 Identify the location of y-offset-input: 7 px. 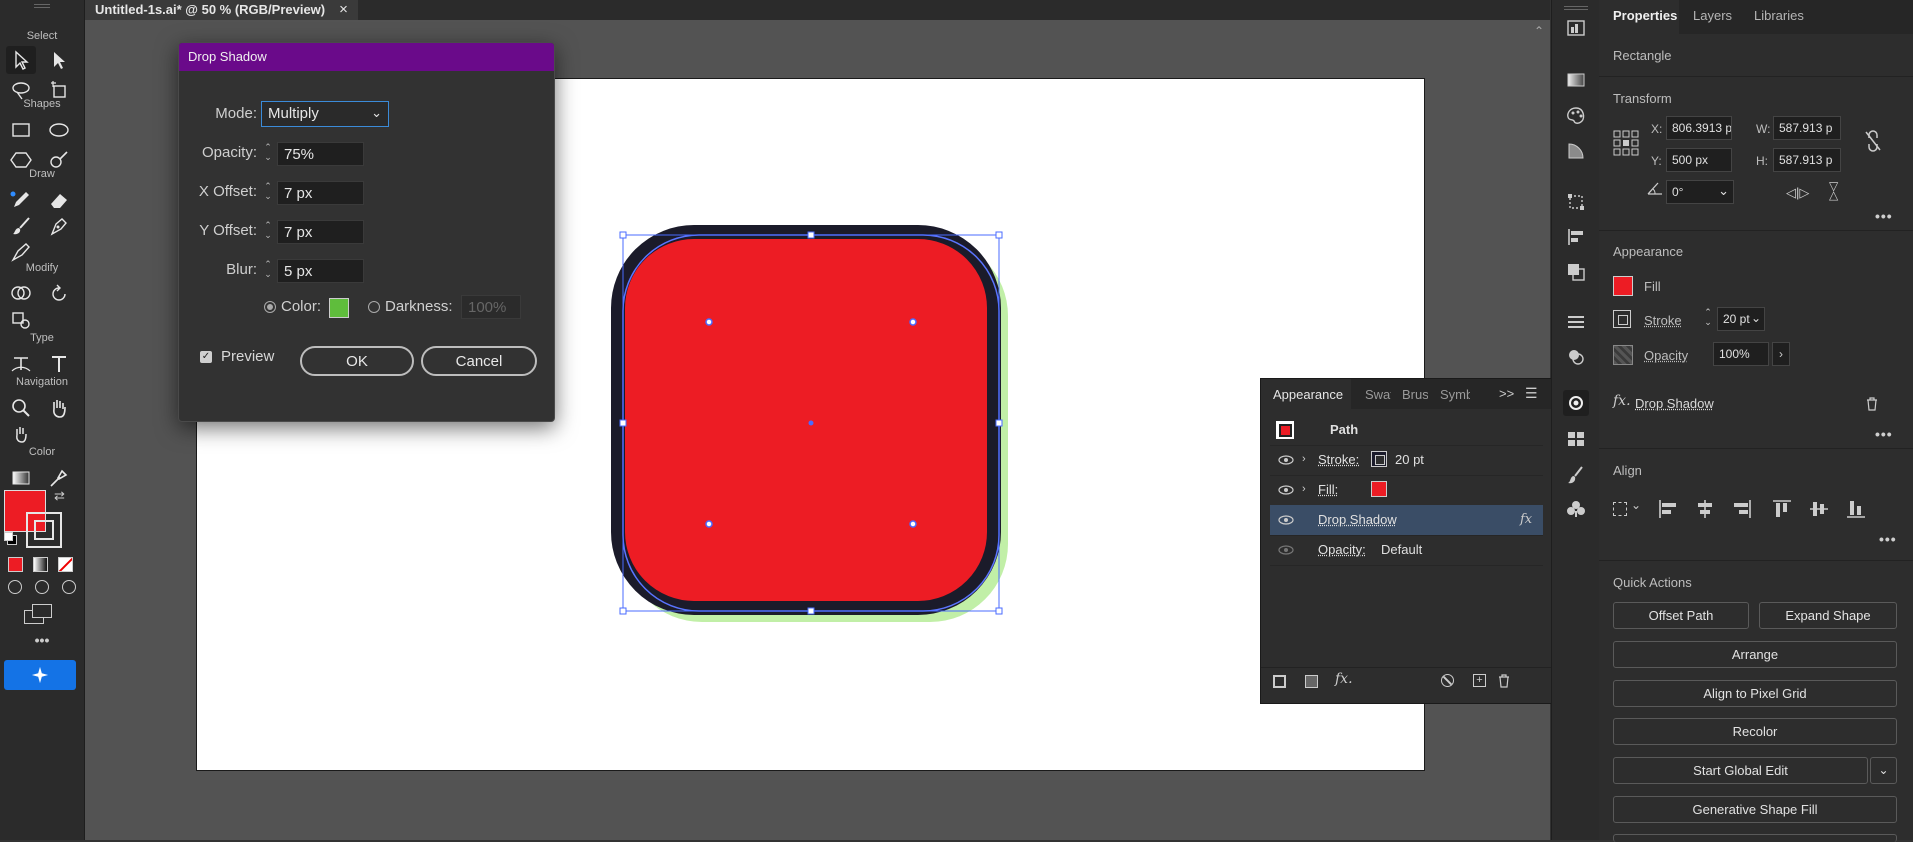
(320, 232).